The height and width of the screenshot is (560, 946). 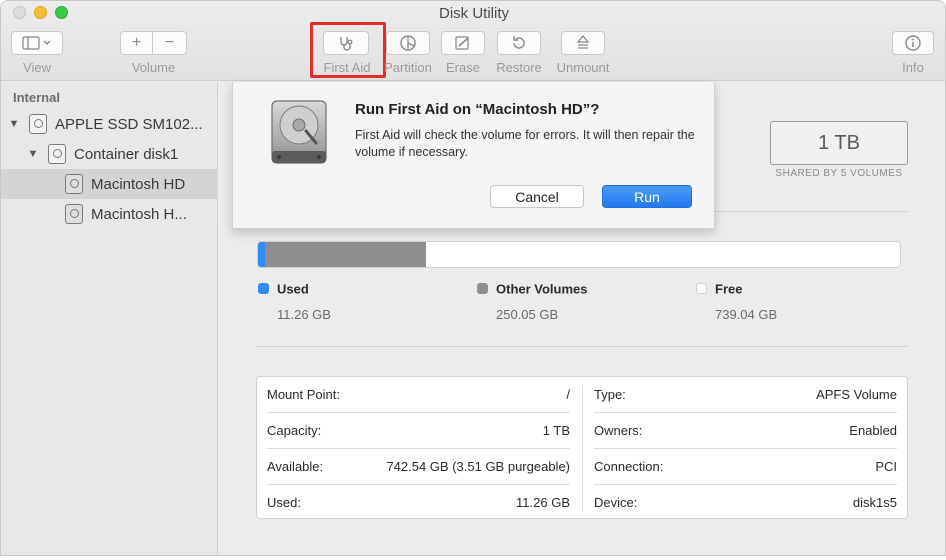 What do you see at coordinates (729, 289) in the screenshot?
I see `legend-label: Free` at bounding box center [729, 289].